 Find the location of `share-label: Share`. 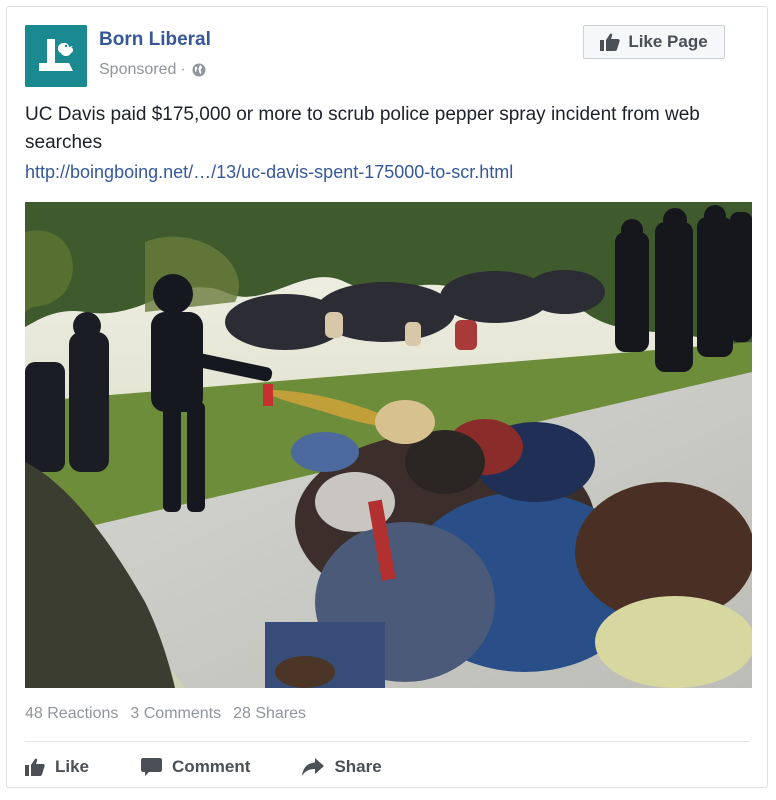

share-label: Share is located at coordinates (358, 766).